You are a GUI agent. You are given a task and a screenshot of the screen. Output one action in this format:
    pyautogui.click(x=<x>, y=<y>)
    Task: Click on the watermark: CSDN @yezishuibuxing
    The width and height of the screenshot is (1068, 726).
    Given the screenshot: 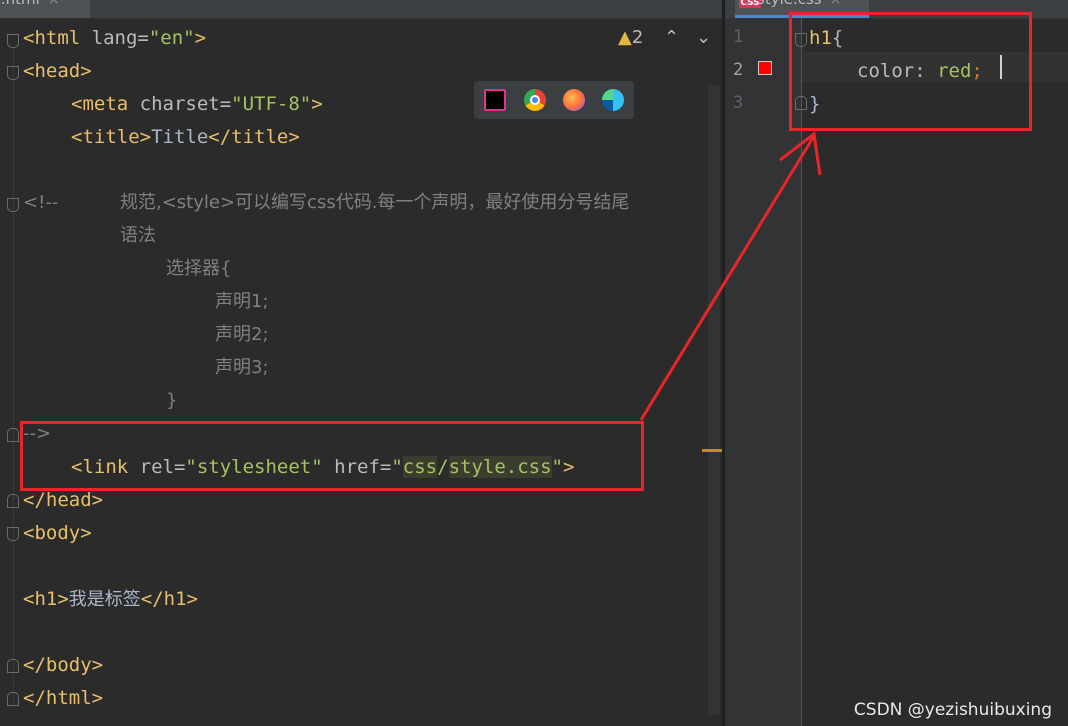 What is the action you would take?
    pyautogui.click(x=952, y=710)
    